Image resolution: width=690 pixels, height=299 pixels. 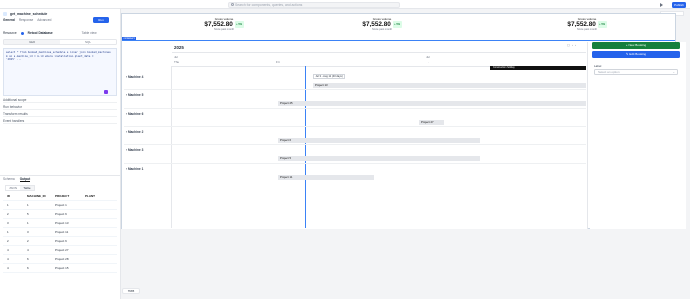 I want to click on table-row: 2 2 Project 6, so click(x=60, y=241).